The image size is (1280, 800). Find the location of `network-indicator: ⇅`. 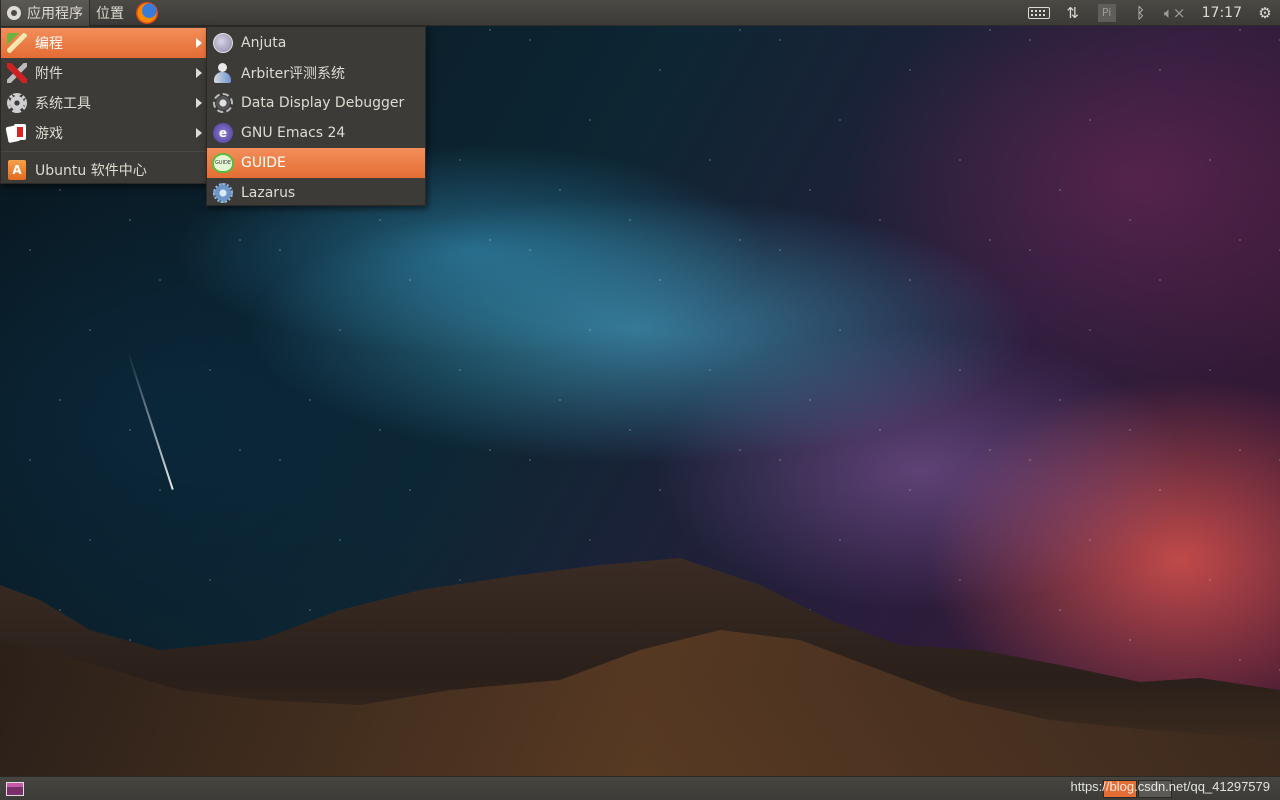

network-indicator: ⇅ is located at coordinates (1073, 13).